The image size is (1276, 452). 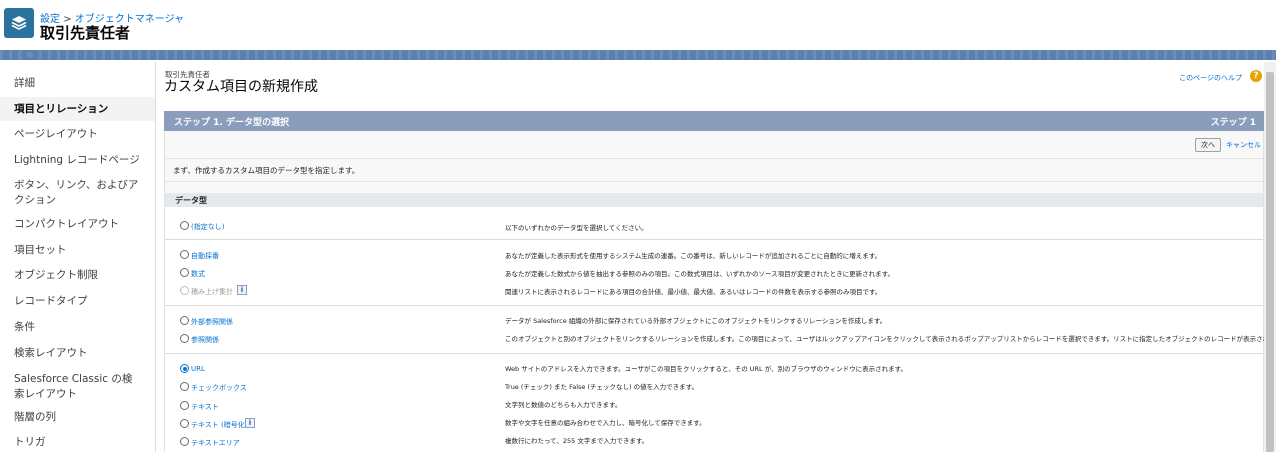 I want to click on sidebar-item-page-layouts: ページレイアウト, so click(x=77, y=134).